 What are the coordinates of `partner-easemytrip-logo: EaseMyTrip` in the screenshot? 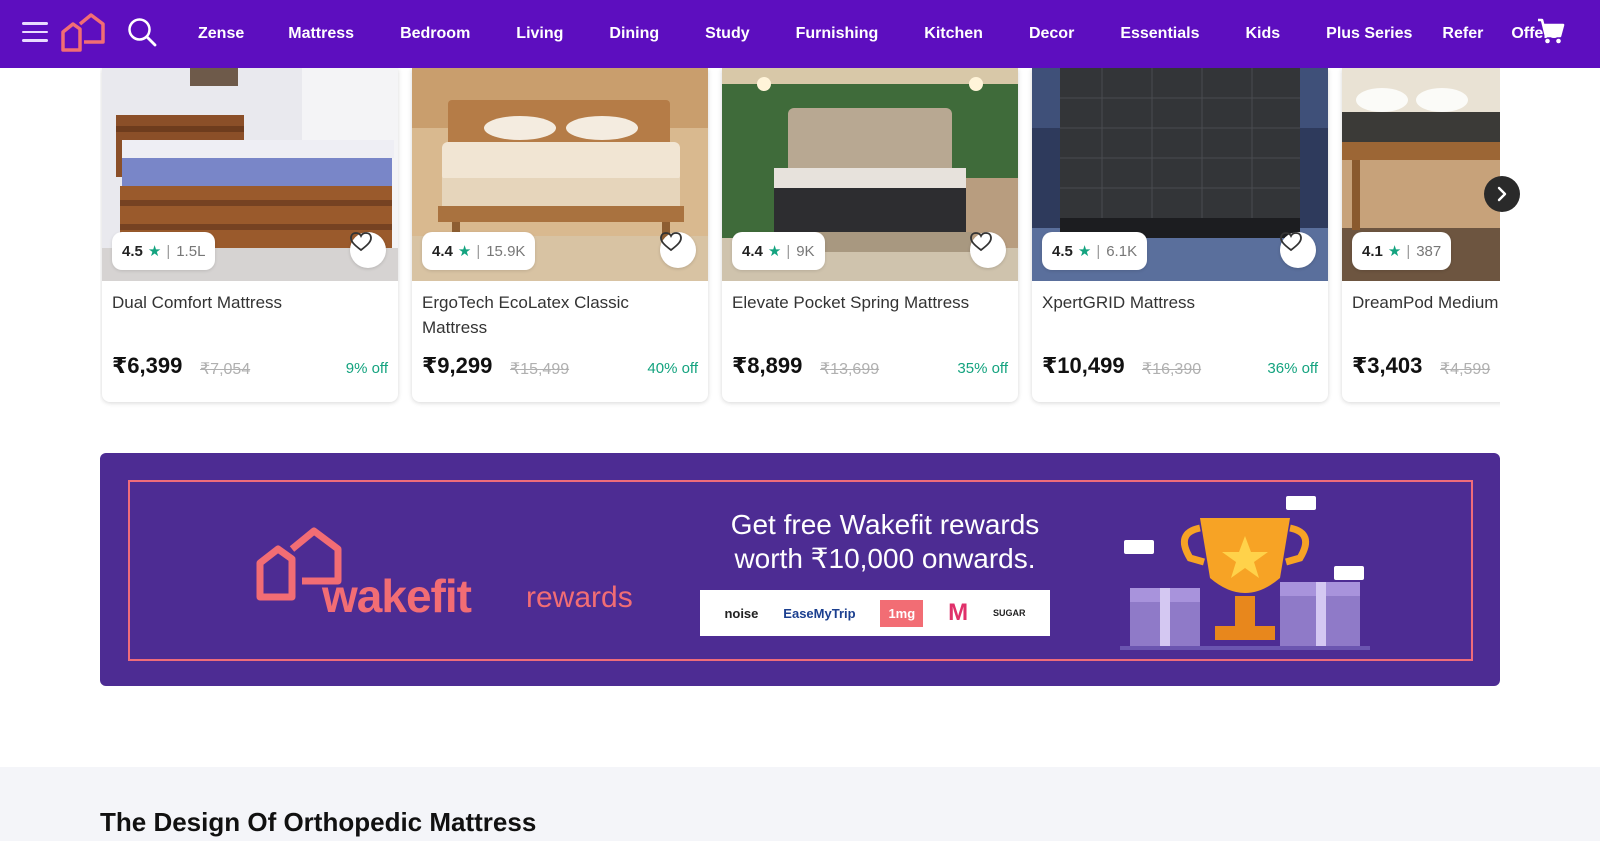 It's located at (819, 613).